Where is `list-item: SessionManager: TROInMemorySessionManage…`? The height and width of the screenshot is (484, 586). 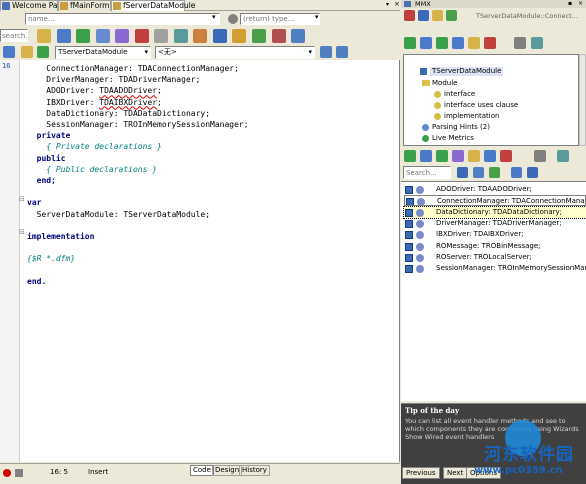 list-item: SessionManager: TROInMemorySessionManage… is located at coordinates (495, 268).